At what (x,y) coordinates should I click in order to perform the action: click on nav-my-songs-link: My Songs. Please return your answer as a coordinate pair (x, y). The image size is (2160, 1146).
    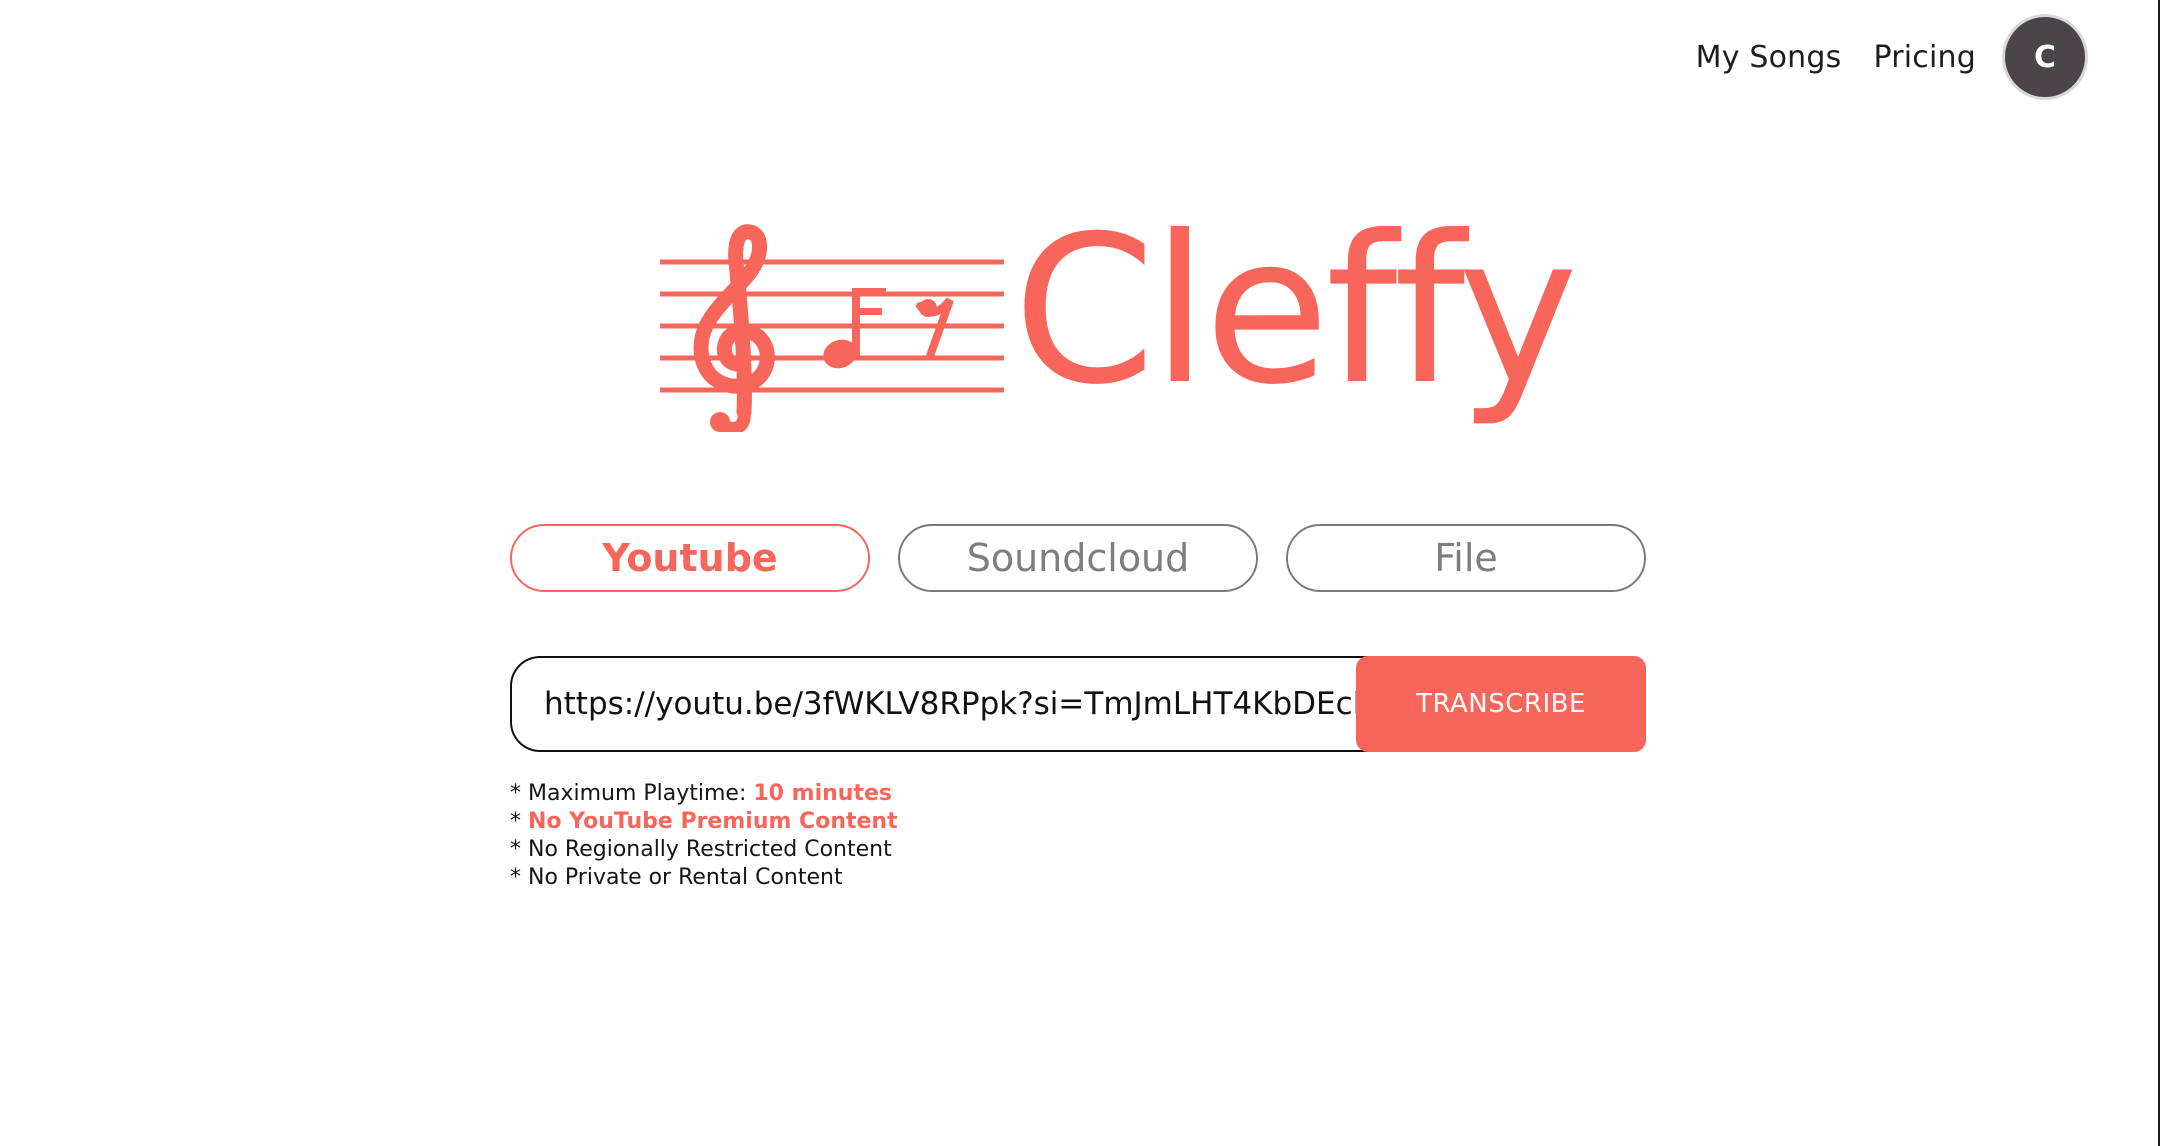
    Looking at the image, I should click on (1769, 57).